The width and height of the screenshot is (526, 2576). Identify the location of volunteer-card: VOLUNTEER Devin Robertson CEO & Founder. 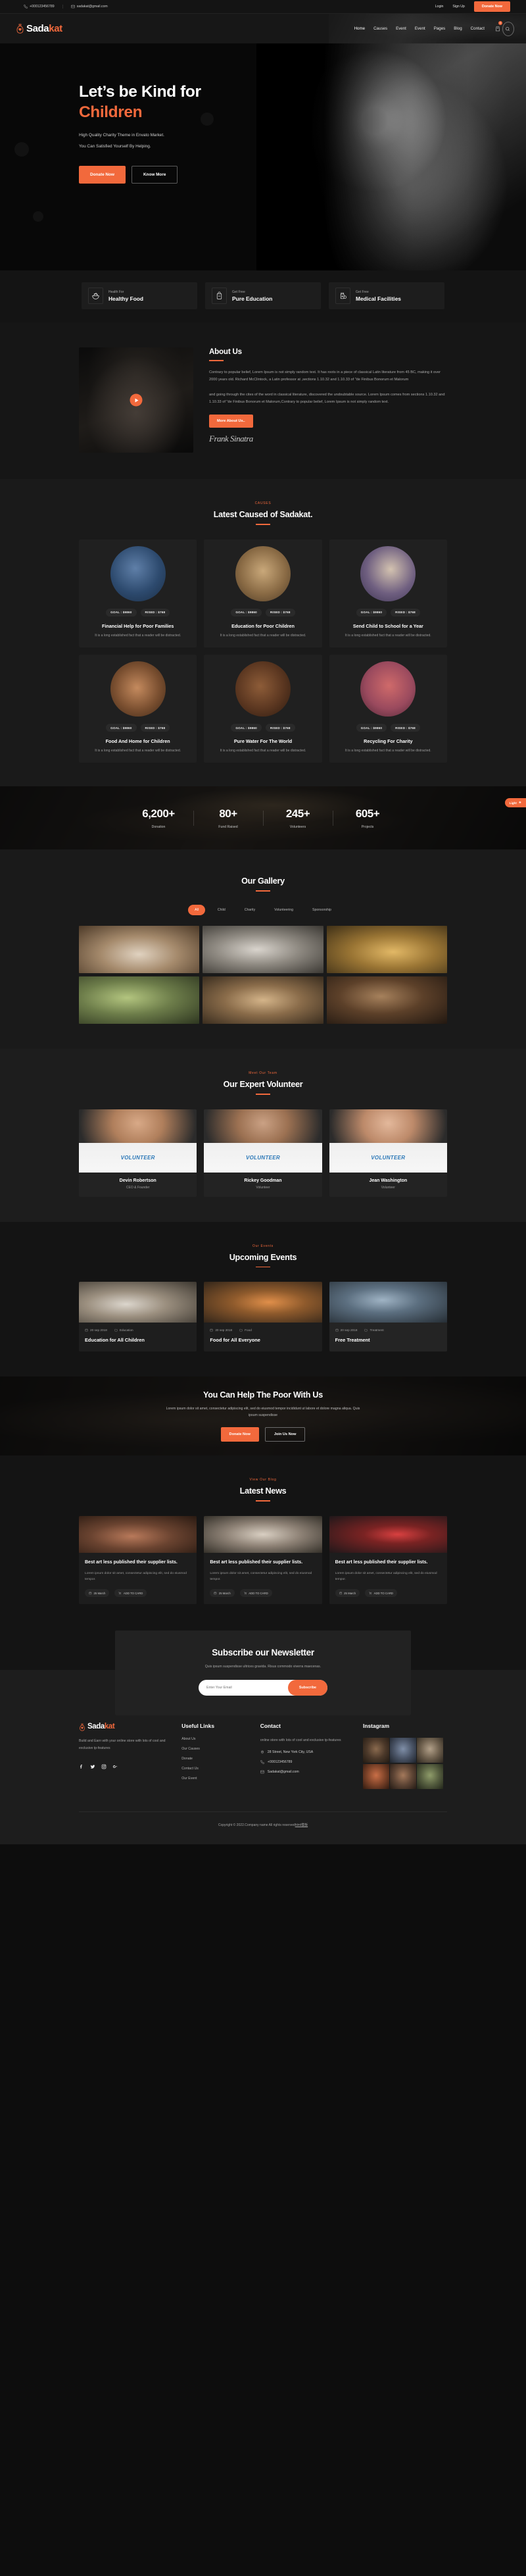
(138, 1153).